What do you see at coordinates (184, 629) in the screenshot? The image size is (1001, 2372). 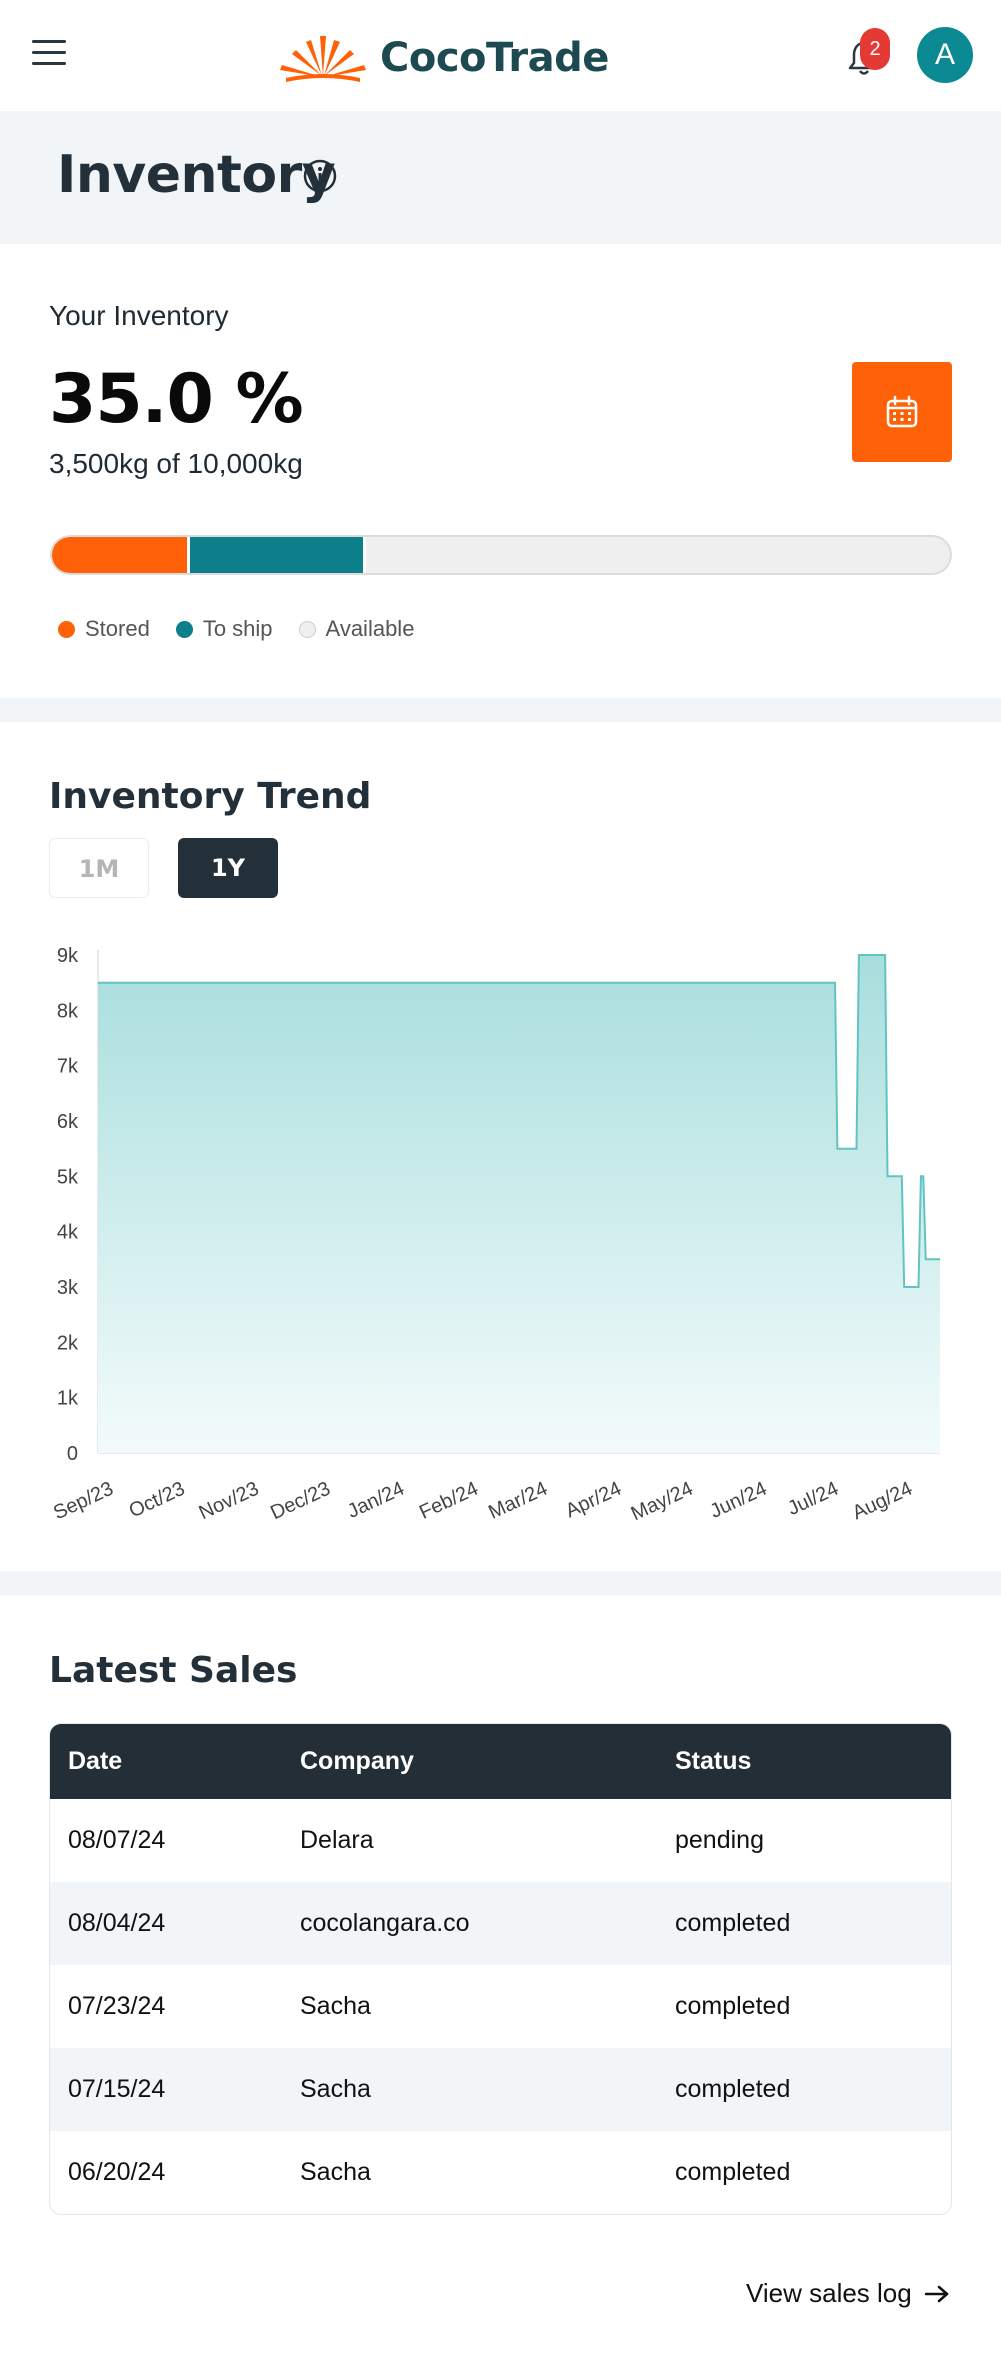 I see `legend-to-ship-dot` at bounding box center [184, 629].